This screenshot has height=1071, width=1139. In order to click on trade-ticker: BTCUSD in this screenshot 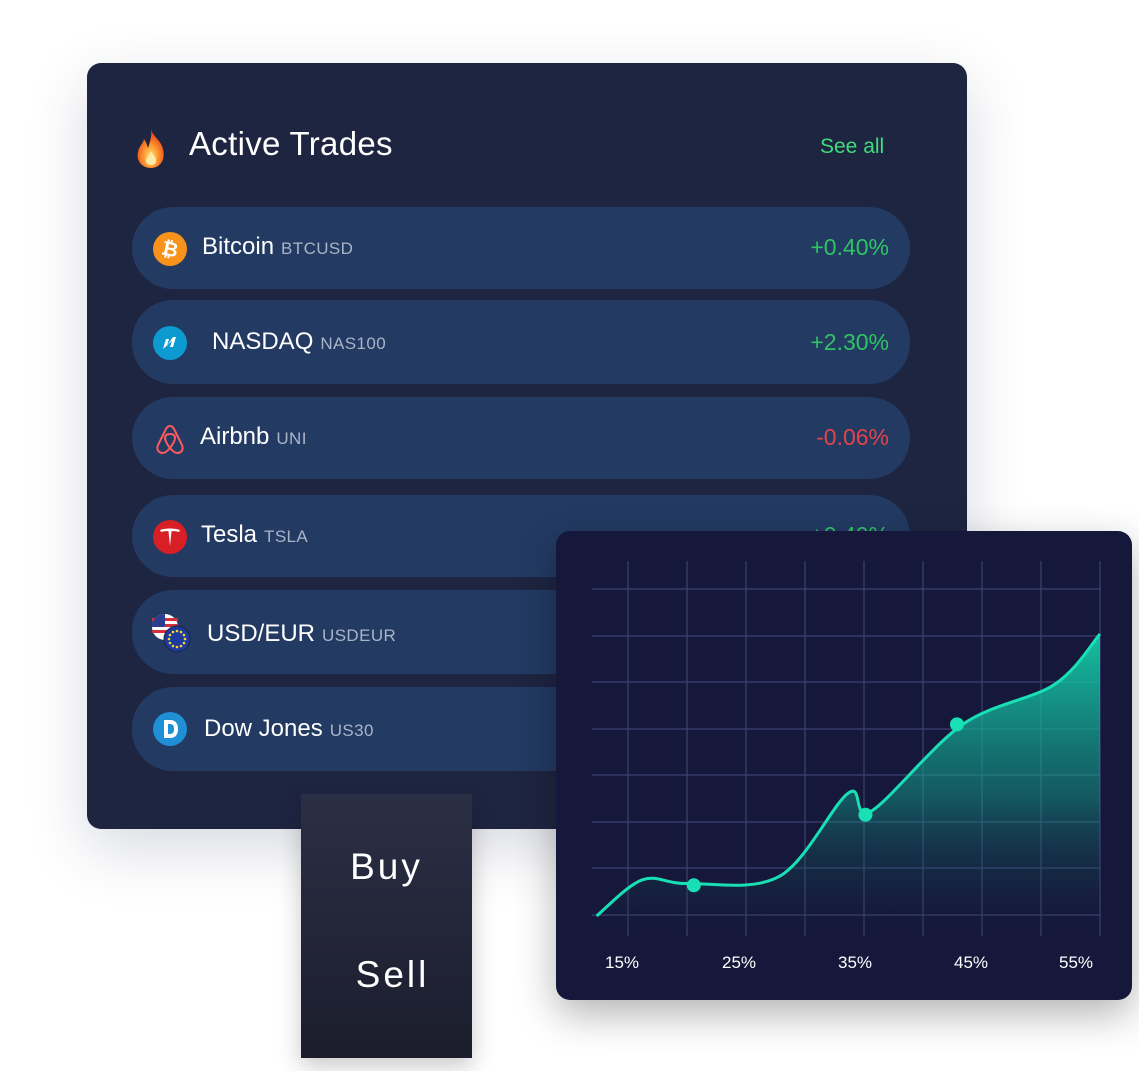, I will do `click(317, 248)`.